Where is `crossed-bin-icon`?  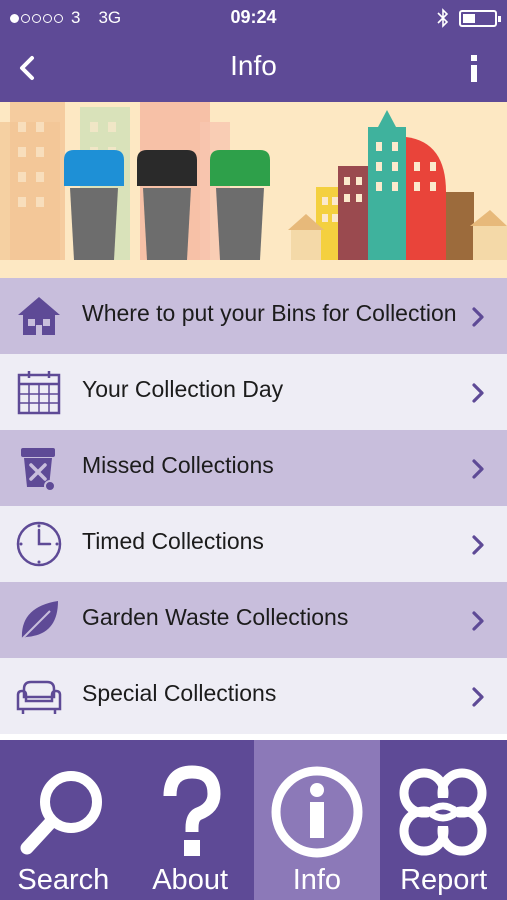 crossed-bin-icon is located at coordinates (38, 470).